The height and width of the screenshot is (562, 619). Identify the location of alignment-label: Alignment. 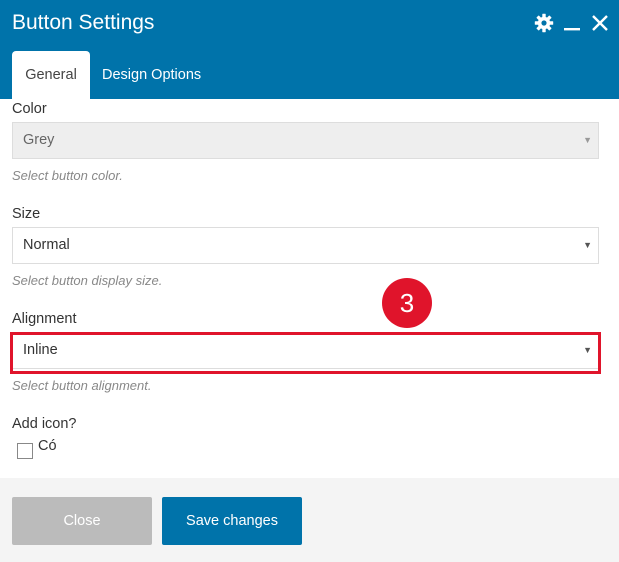
(44, 319).